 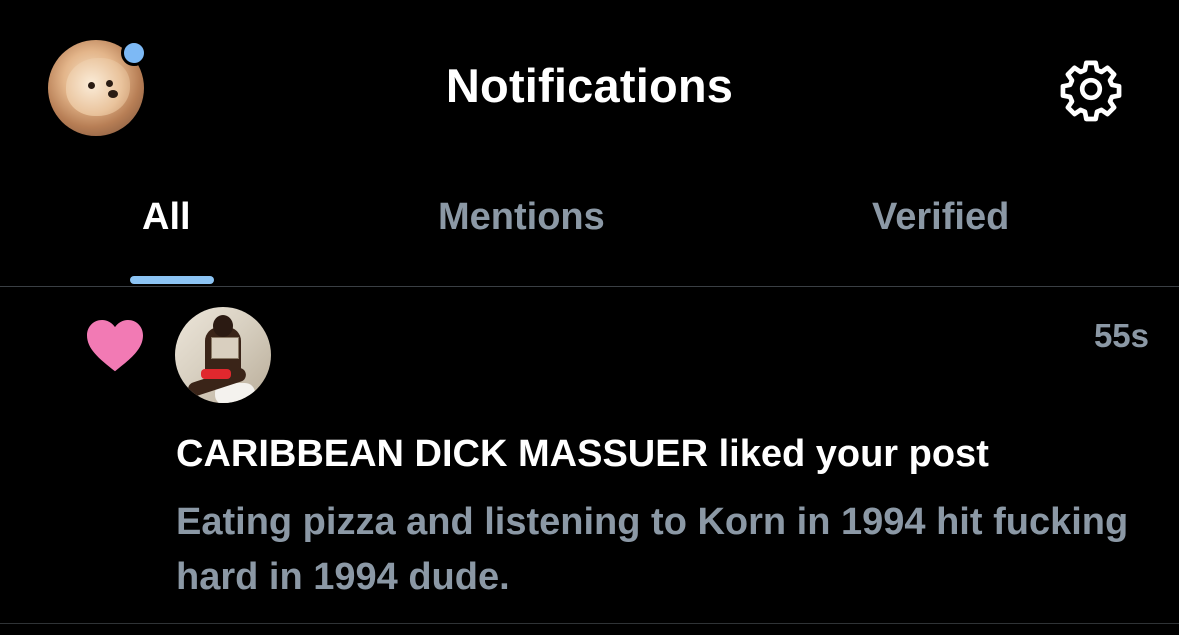 What do you see at coordinates (1121, 335) in the screenshot?
I see `notification-timestamp: 55s` at bounding box center [1121, 335].